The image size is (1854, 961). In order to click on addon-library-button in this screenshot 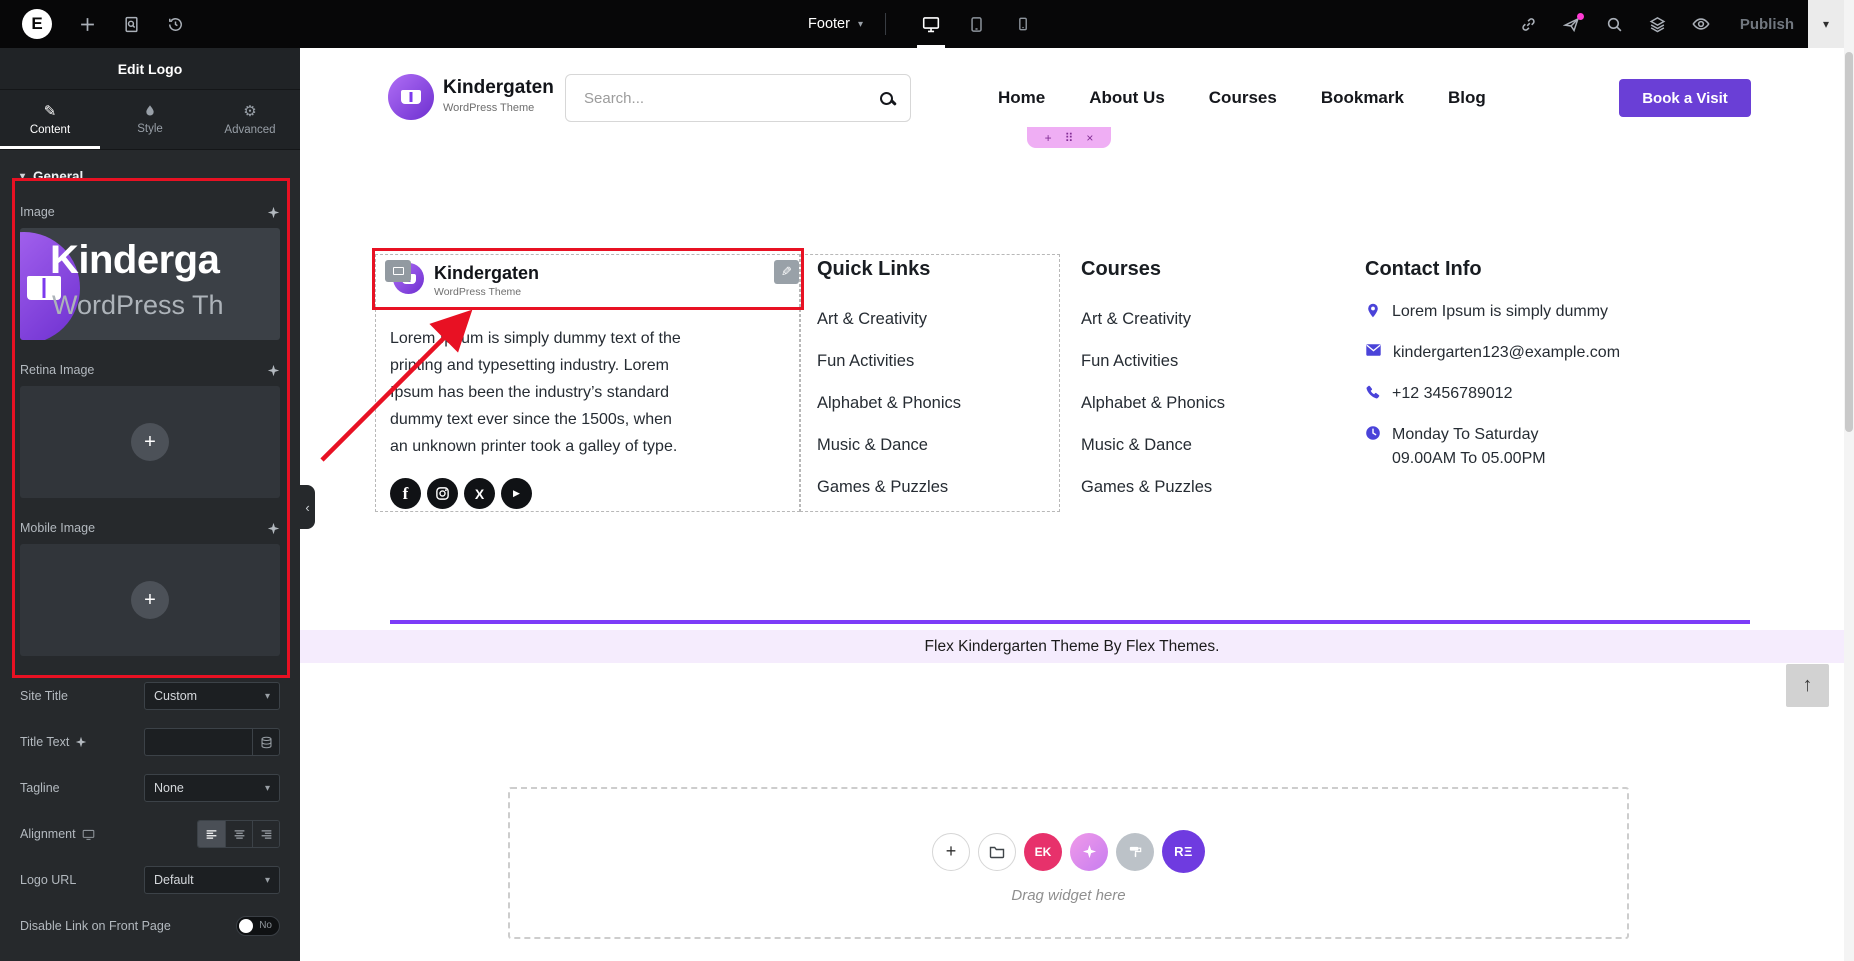, I will do `click(1135, 851)`.